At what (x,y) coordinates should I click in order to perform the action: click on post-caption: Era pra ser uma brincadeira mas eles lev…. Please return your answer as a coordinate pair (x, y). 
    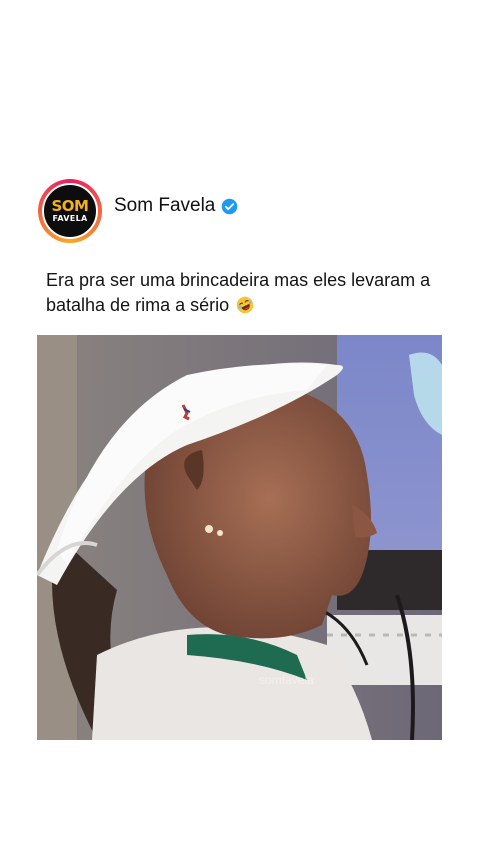
    Looking at the image, I should click on (246, 293).